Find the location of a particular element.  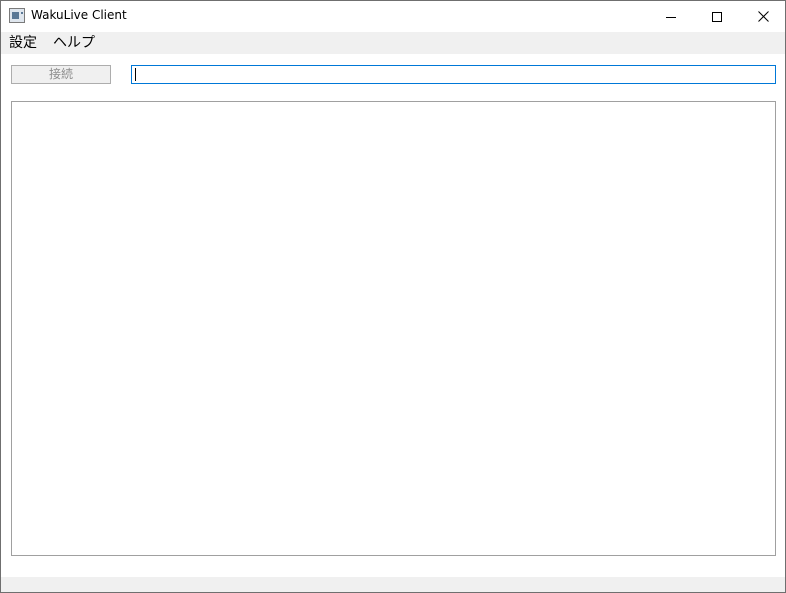

close-button is located at coordinates (762, 16).